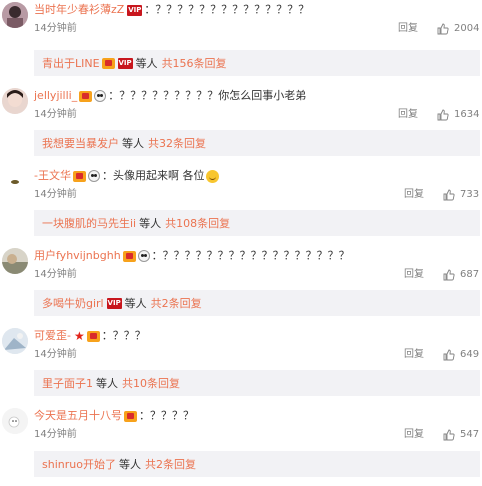 This screenshot has width=482, height=486. Describe the element at coordinates (257, 303) in the screenshot. I see `reply-thread: 多喝牛奶girl VIP 等人 共2条回复` at that location.